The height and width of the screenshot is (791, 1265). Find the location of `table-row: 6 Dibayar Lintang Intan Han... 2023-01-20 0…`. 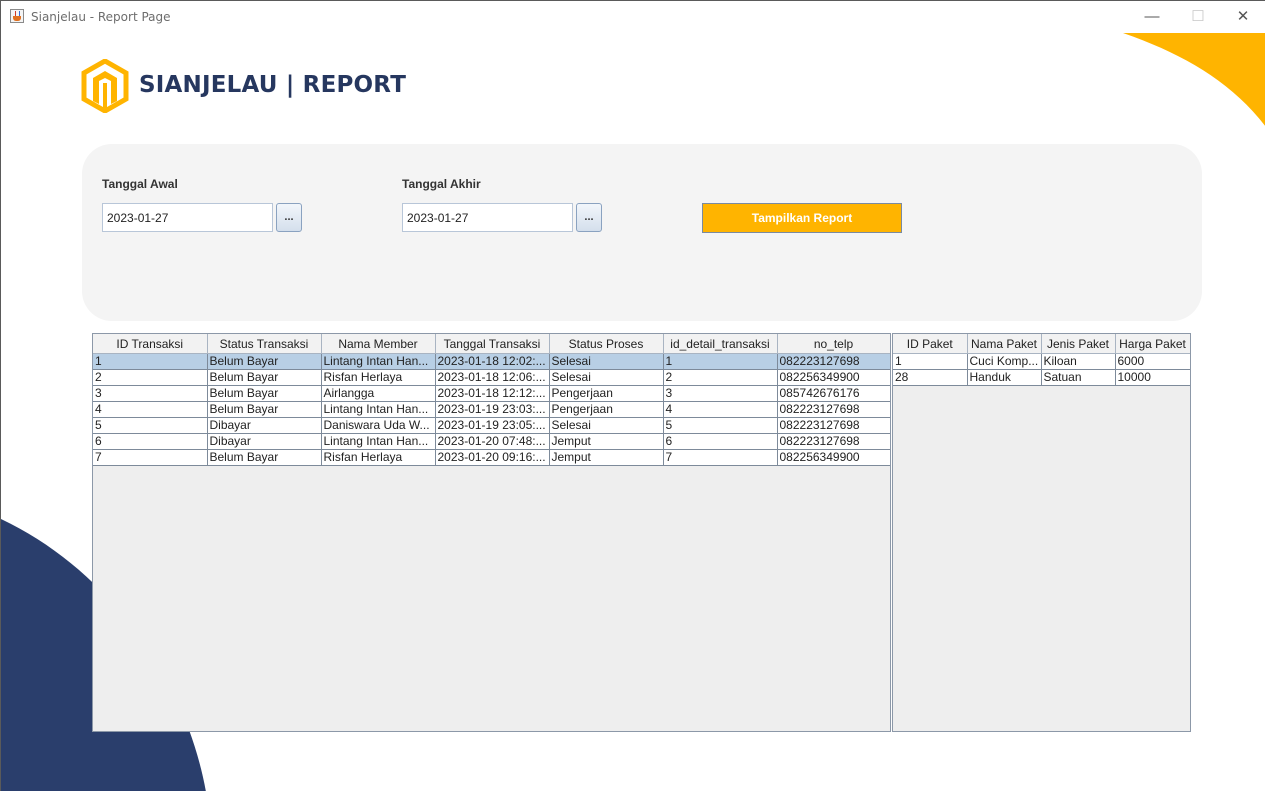

table-row: 6 Dibayar Lintang Intan Han... 2023-01-20 0… is located at coordinates (491, 441).